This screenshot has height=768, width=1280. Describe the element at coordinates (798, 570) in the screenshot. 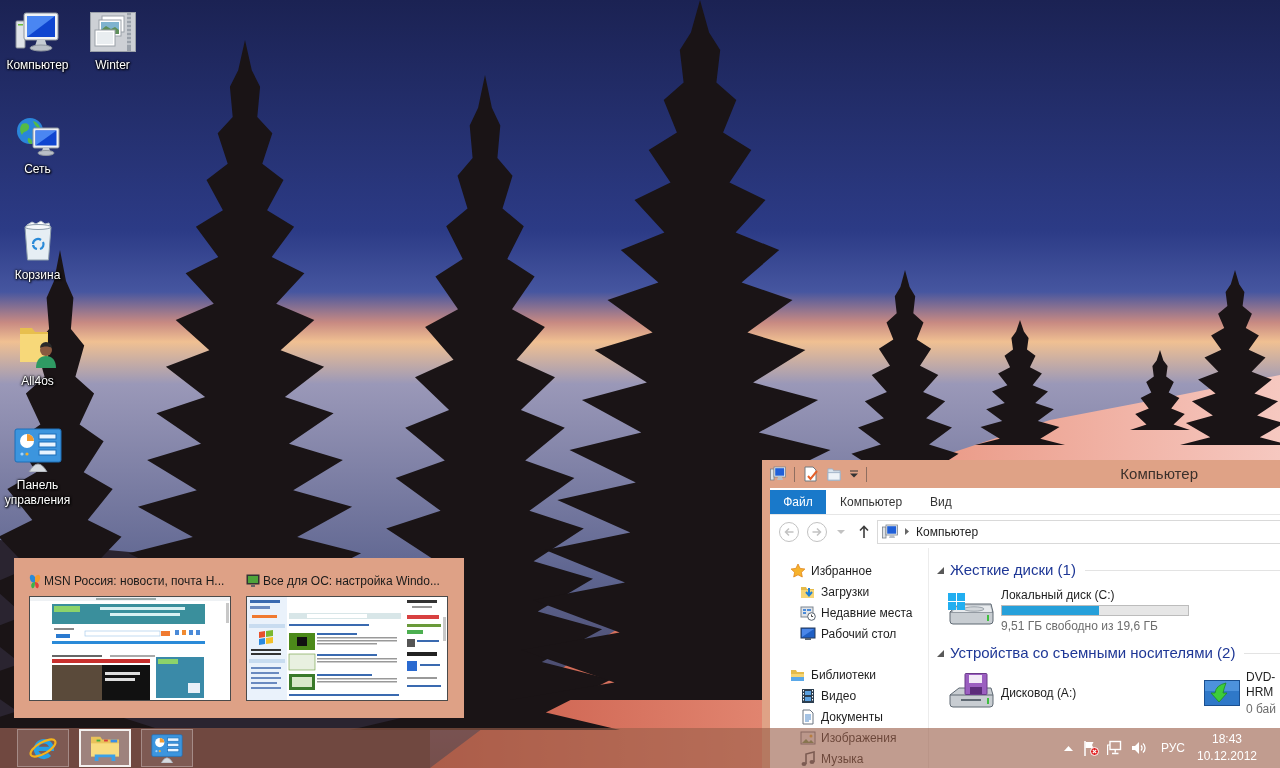

I see `star-icon` at that location.